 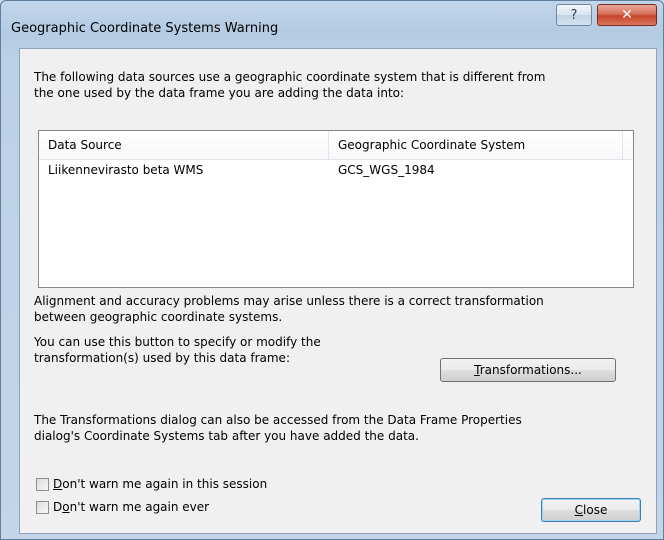 I want to click on table-row: Liikennevirasto beta WMS GCS_WGS_1984, so click(x=336, y=170).